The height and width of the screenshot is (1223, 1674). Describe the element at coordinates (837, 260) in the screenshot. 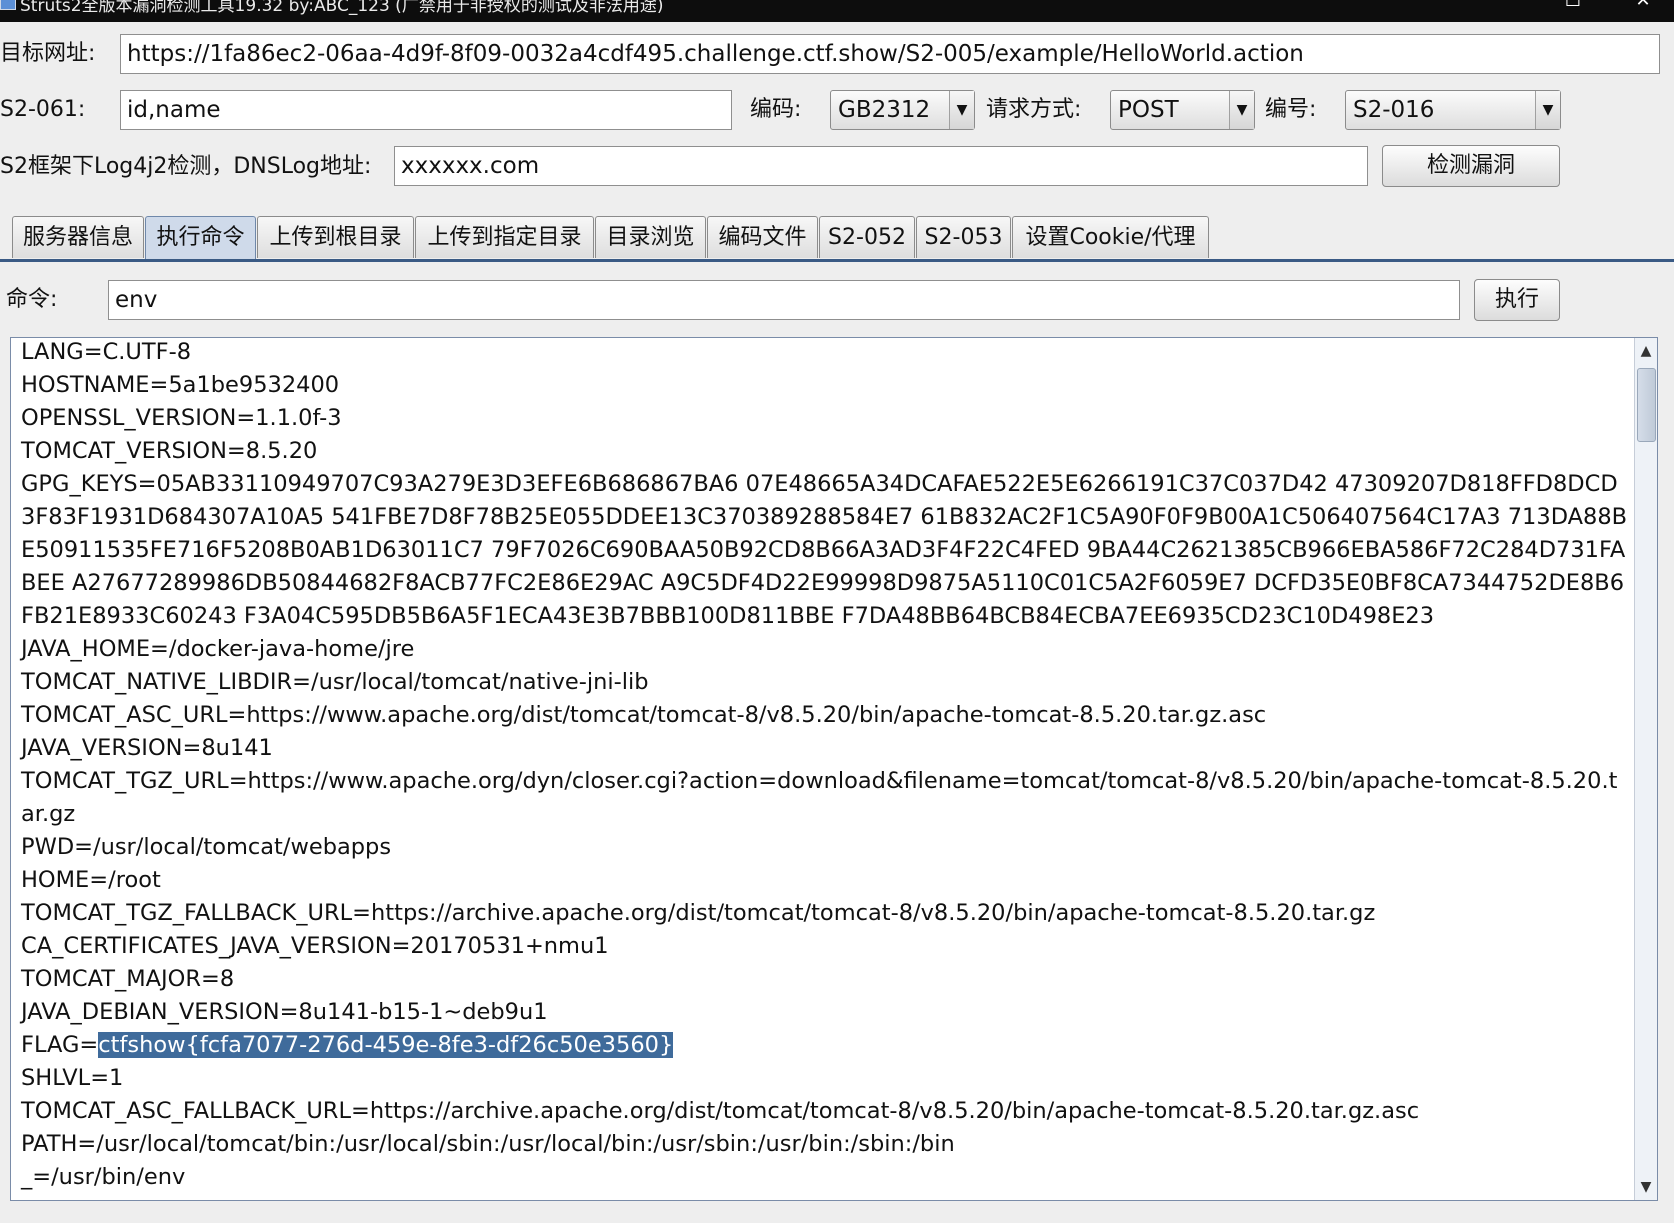

I see `tab-divider` at that location.